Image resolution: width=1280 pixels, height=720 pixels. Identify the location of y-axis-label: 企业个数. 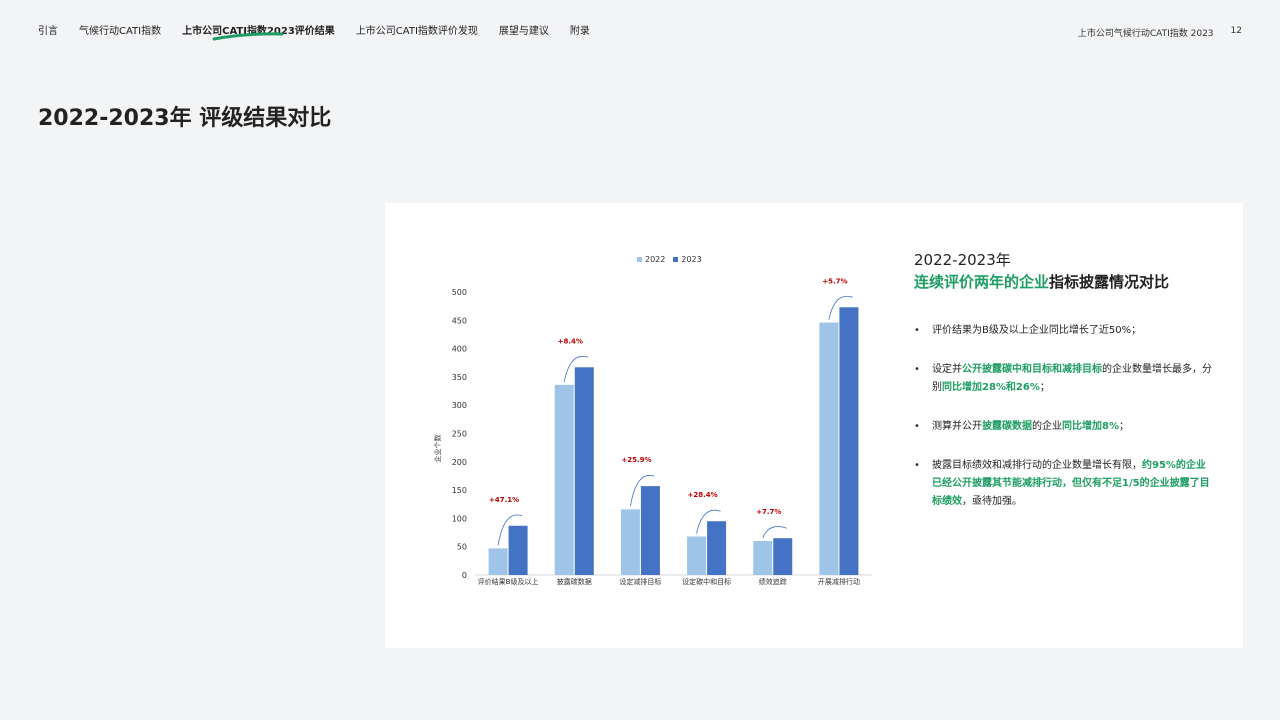
(437, 449).